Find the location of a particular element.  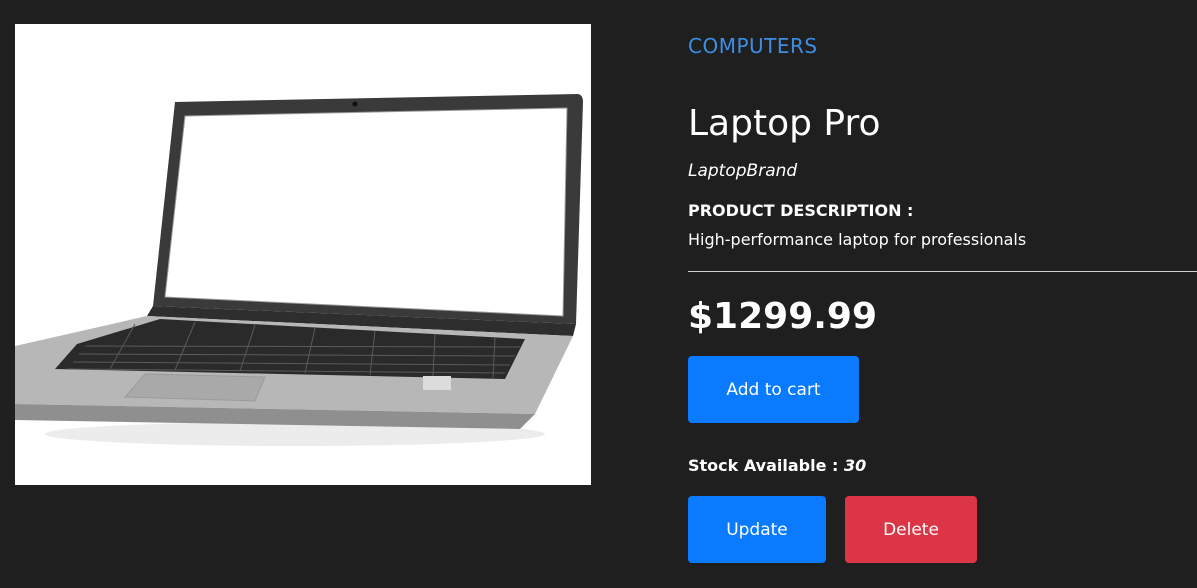

update-button: Update is located at coordinates (757, 529).